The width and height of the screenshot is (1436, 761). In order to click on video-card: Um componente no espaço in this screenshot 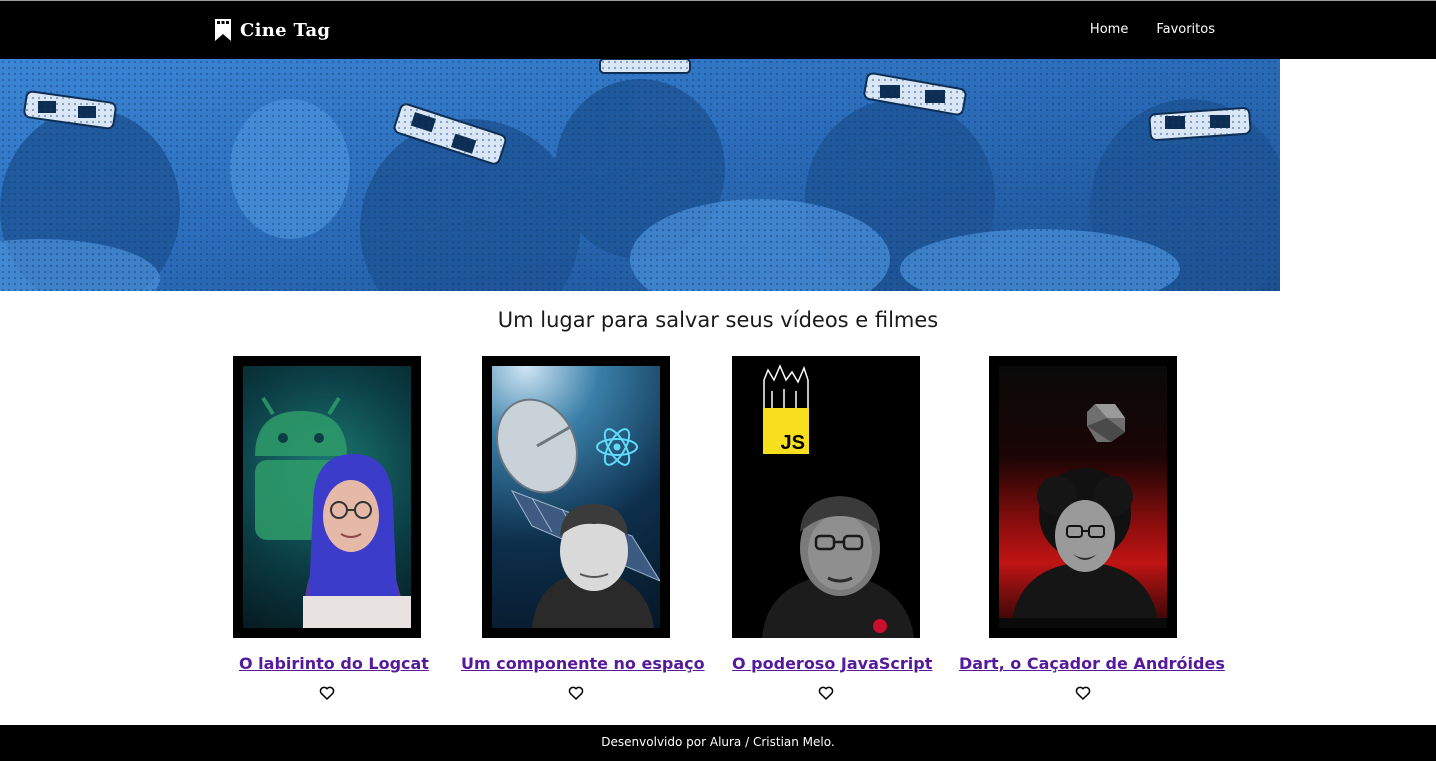, I will do `click(583, 528)`.